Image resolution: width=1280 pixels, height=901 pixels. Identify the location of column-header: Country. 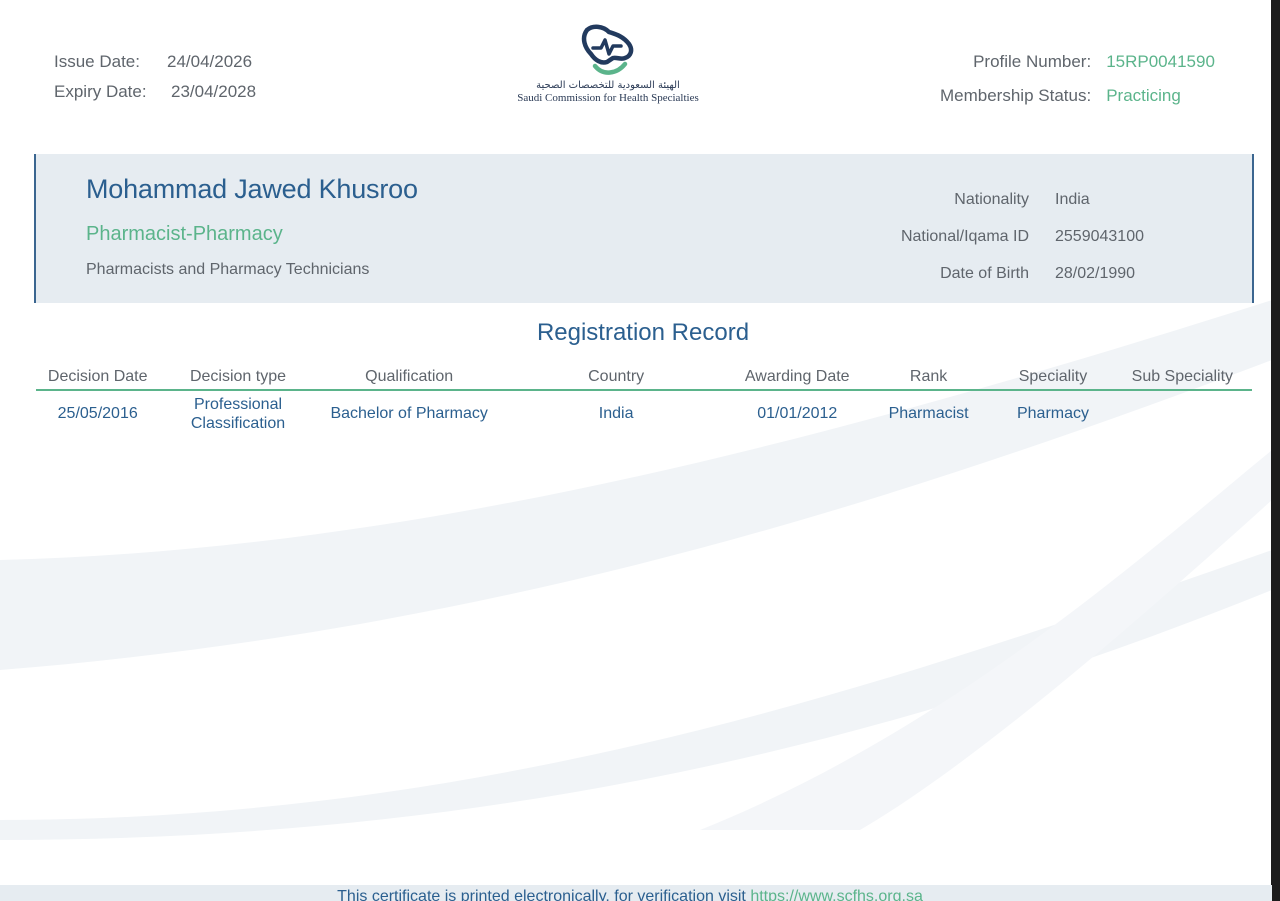
(616, 376).